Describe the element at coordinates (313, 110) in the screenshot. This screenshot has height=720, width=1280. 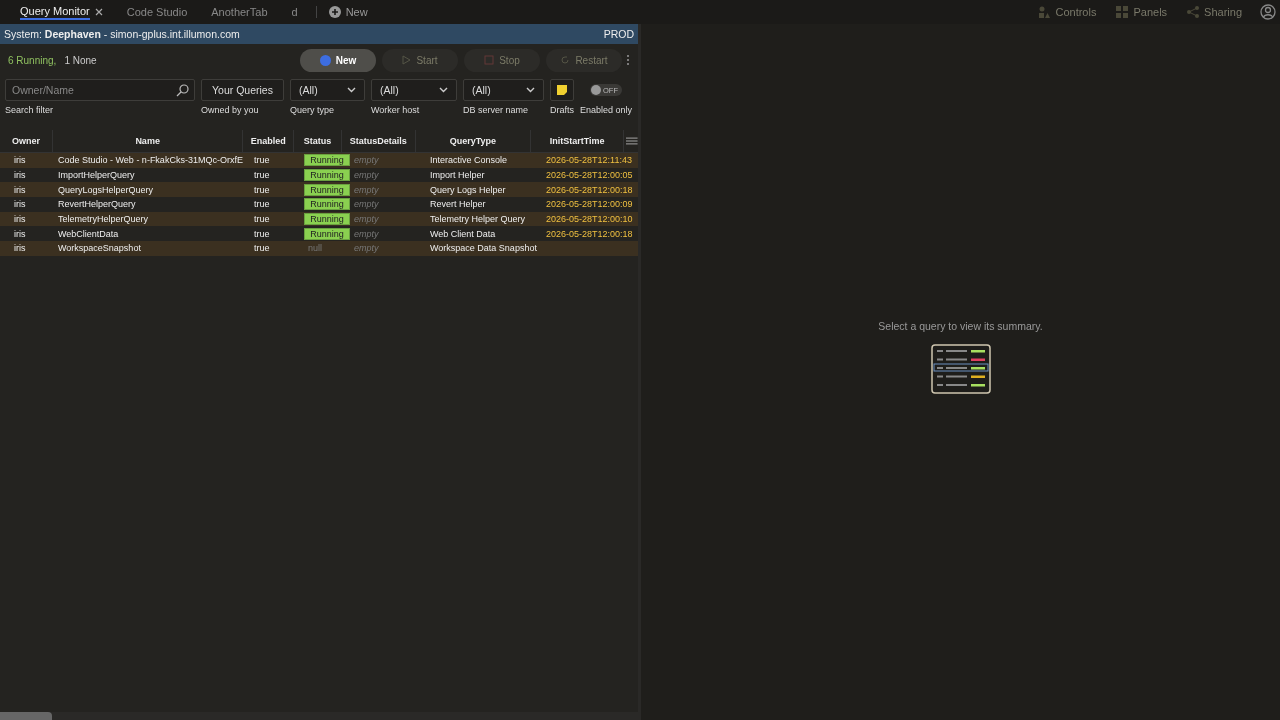
I see `filter-label: Query type` at that location.